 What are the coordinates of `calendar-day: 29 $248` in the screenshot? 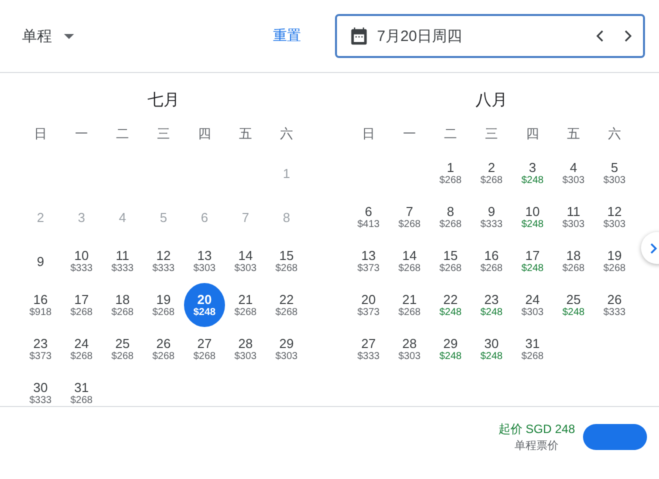 It's located at (450, 349).